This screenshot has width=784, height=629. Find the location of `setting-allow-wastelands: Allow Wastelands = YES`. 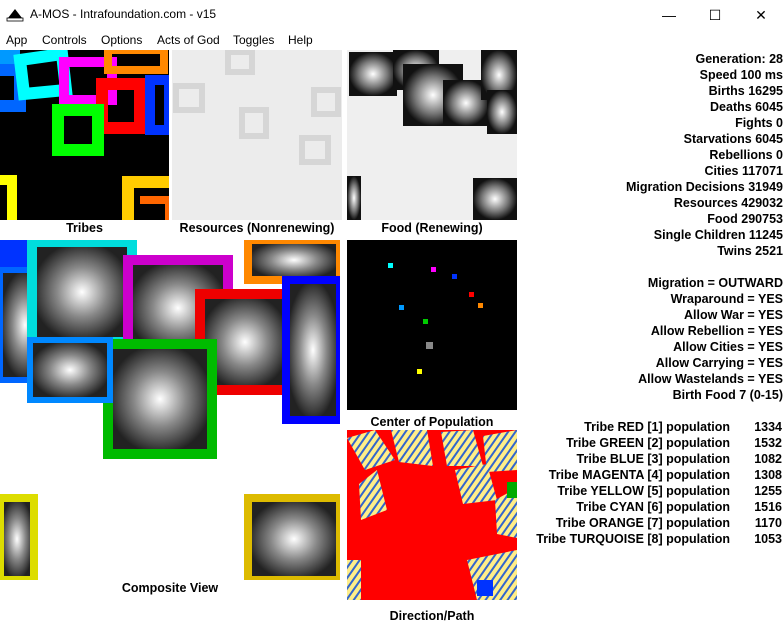

setting-allow-wastelands: Allow Wastelands = YES is located at coordinates (710, 379).